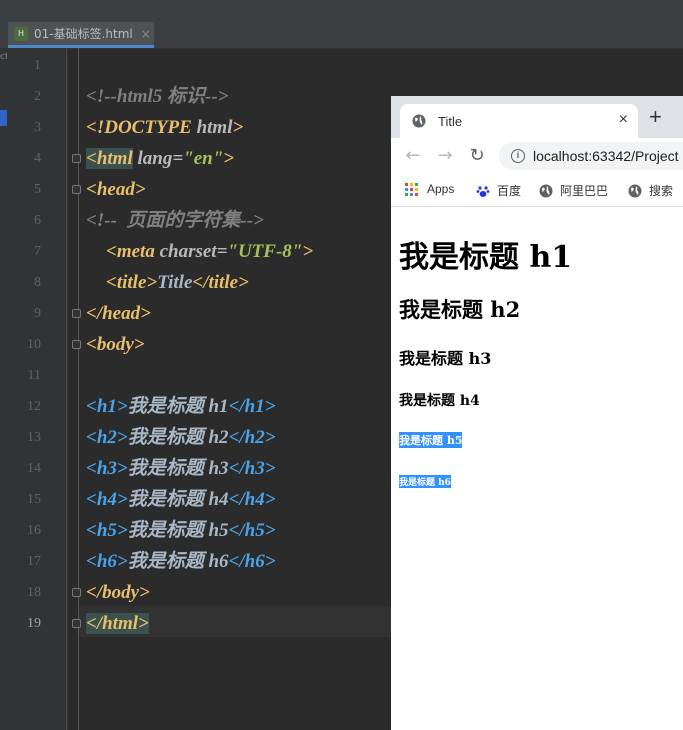 The height and width of the screenshot is (730, 683). What do you see at coordinates (83, 34) in the screenshot?
I see `file-tab-label: 01-基础标签.html` at bounding box center [83, 34].